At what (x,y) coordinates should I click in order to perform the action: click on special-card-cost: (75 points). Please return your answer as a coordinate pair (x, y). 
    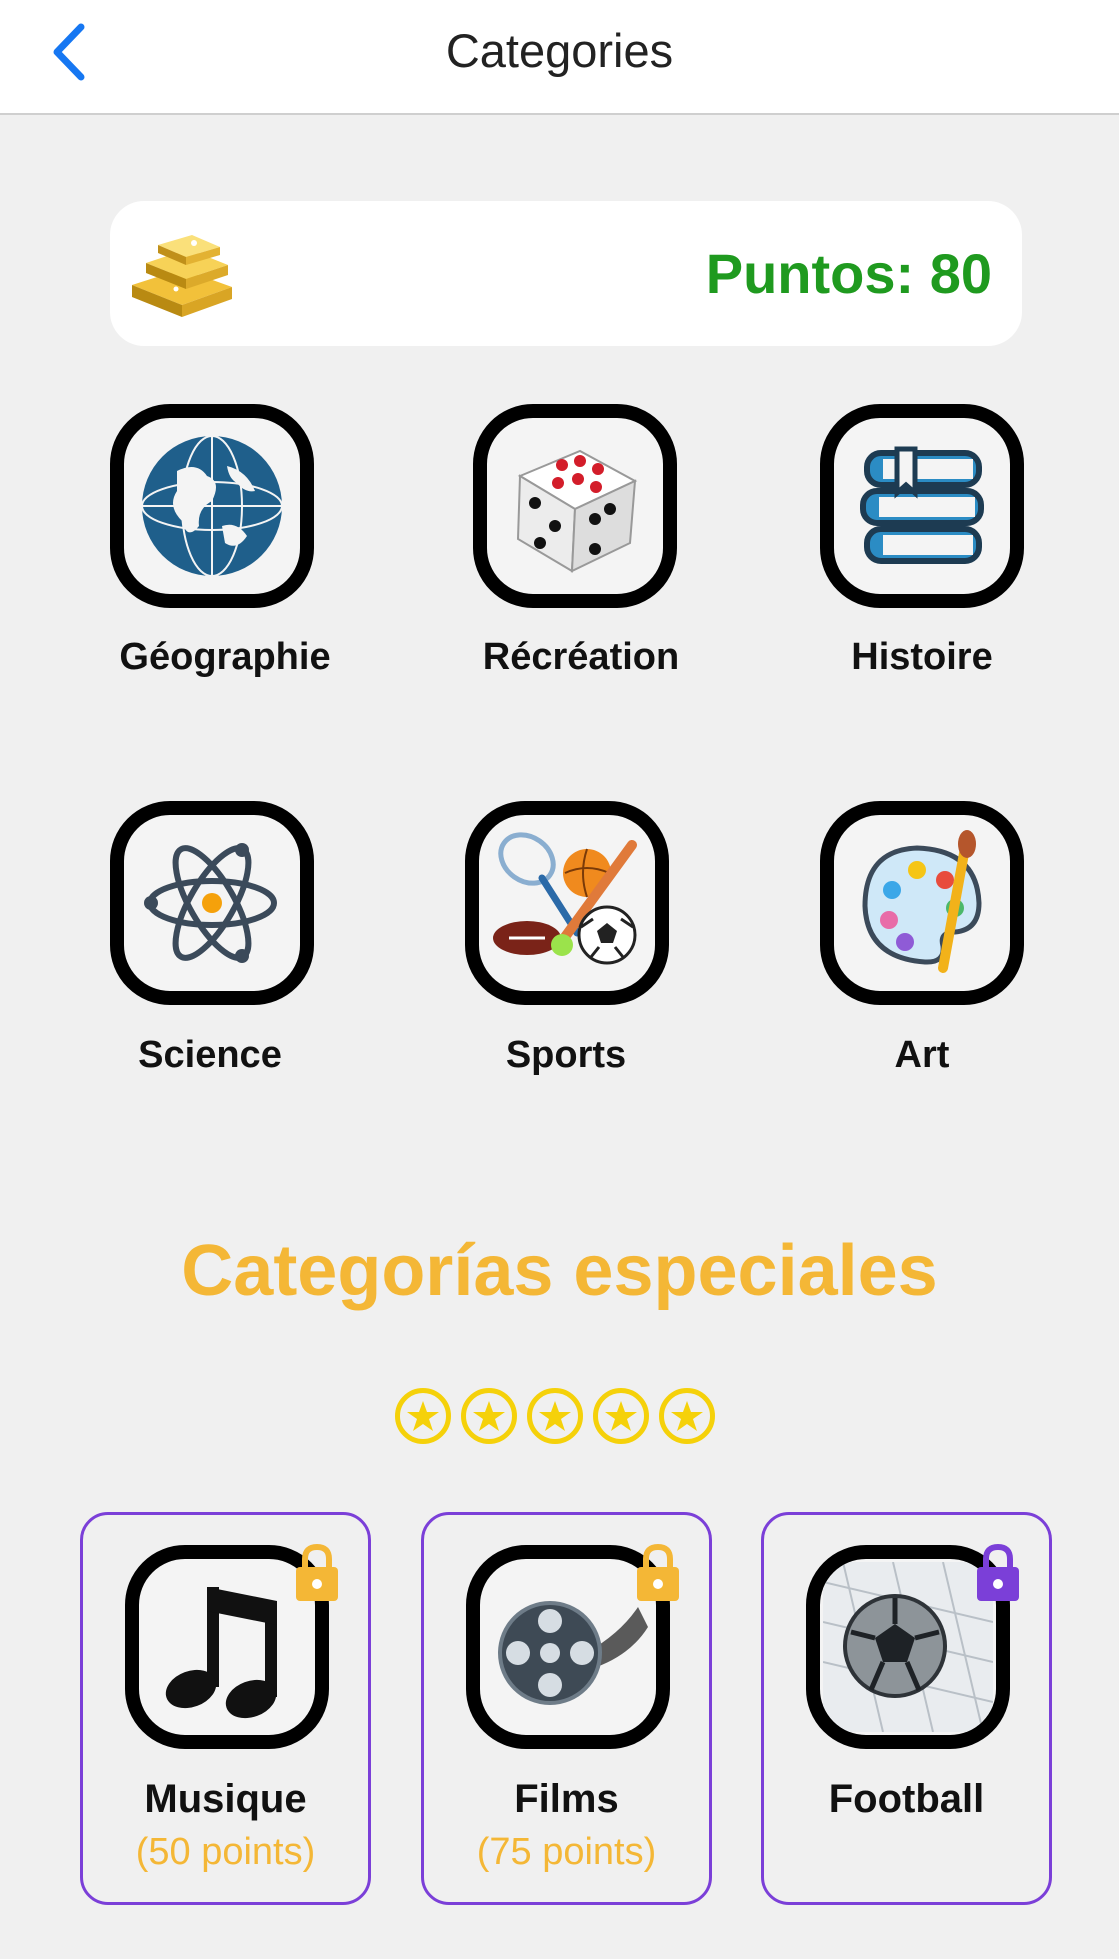
    Looking at the image, I should click on (566, 1852).